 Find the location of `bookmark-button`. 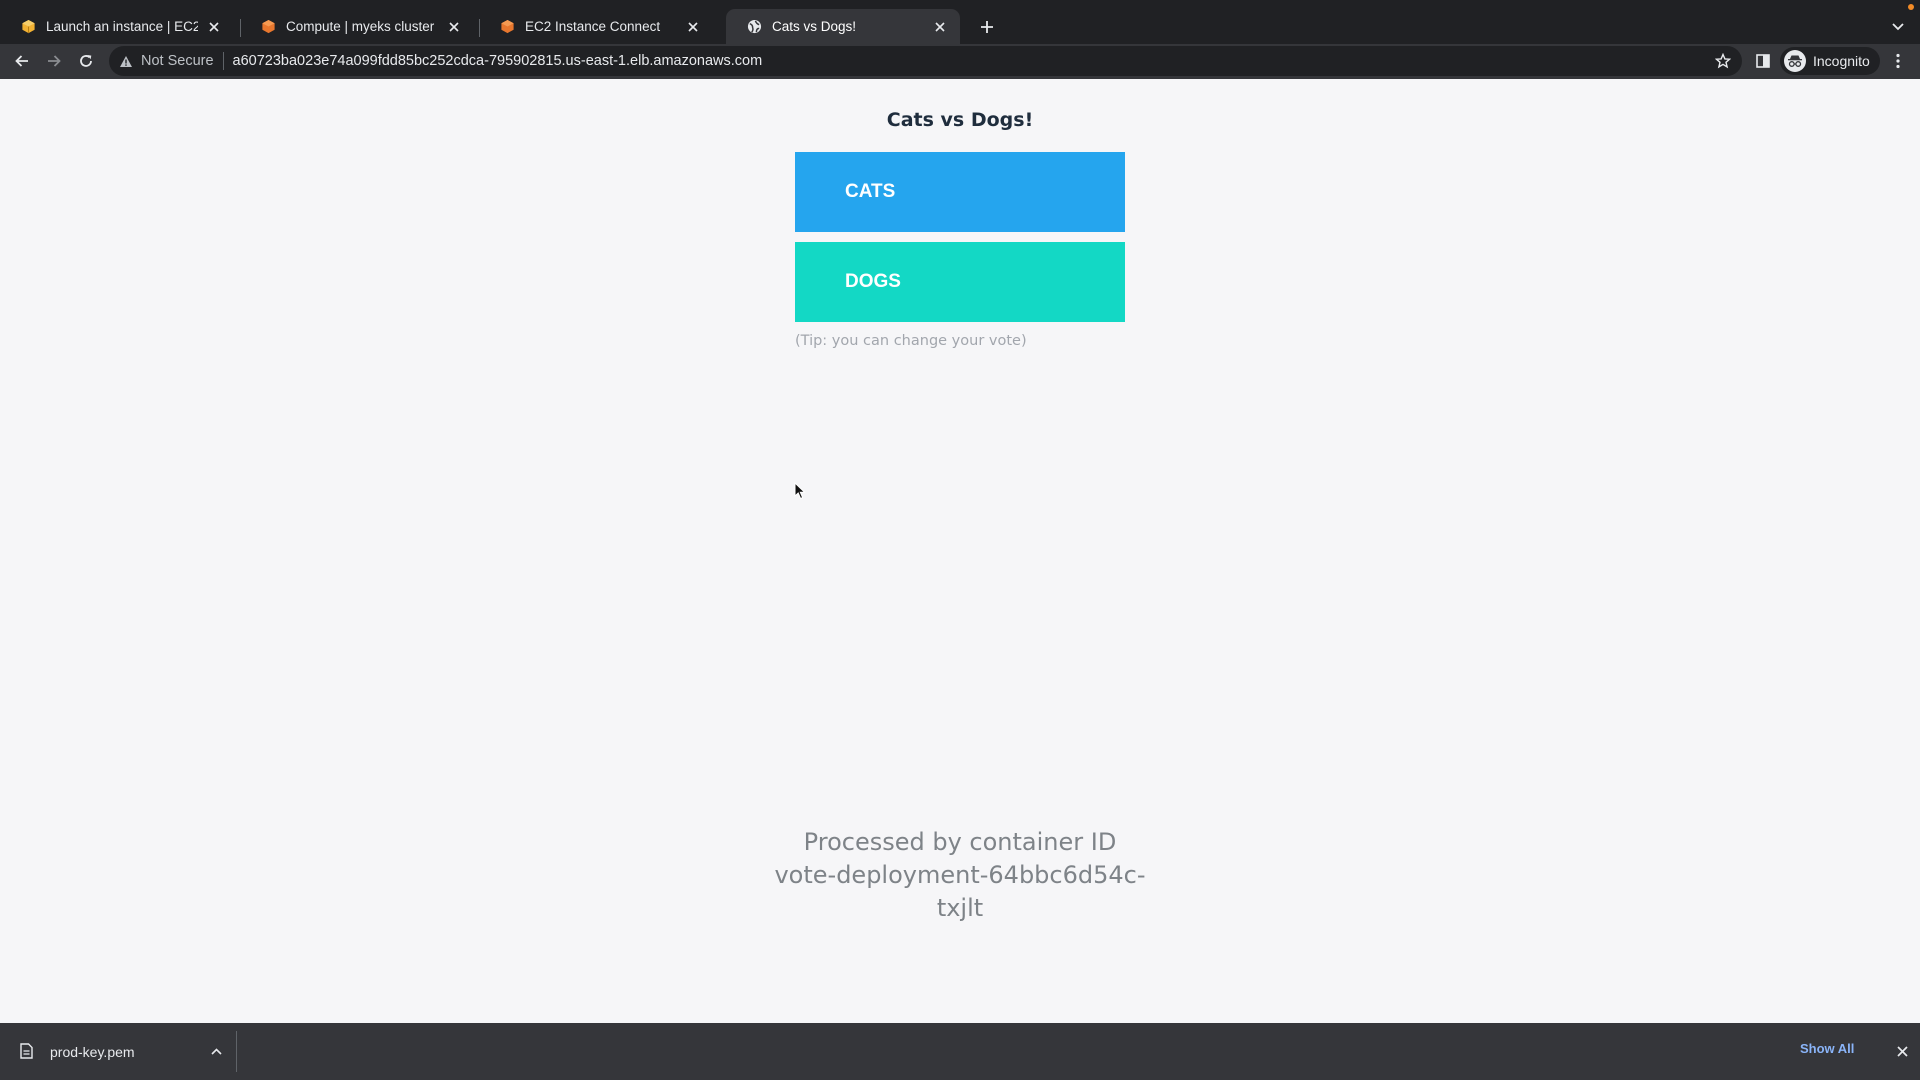

bookmark-button is located at coordinates (1723, 61).